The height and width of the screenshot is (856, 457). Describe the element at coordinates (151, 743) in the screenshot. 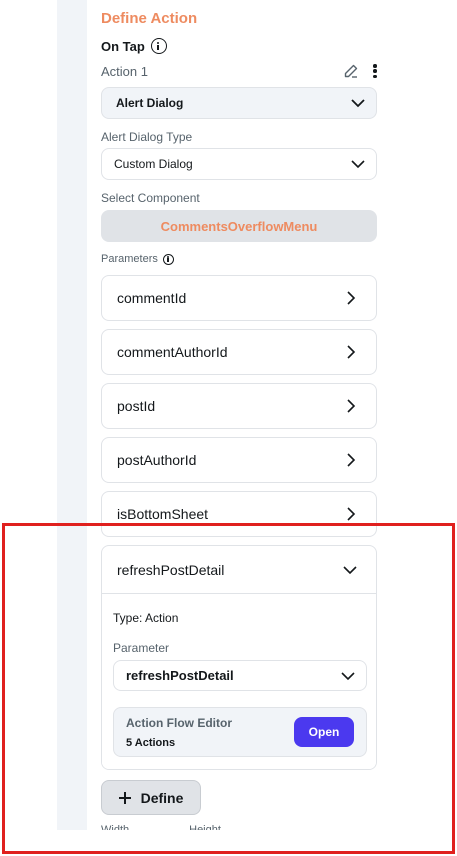

I see `action-count: 5 Actions` at that location.